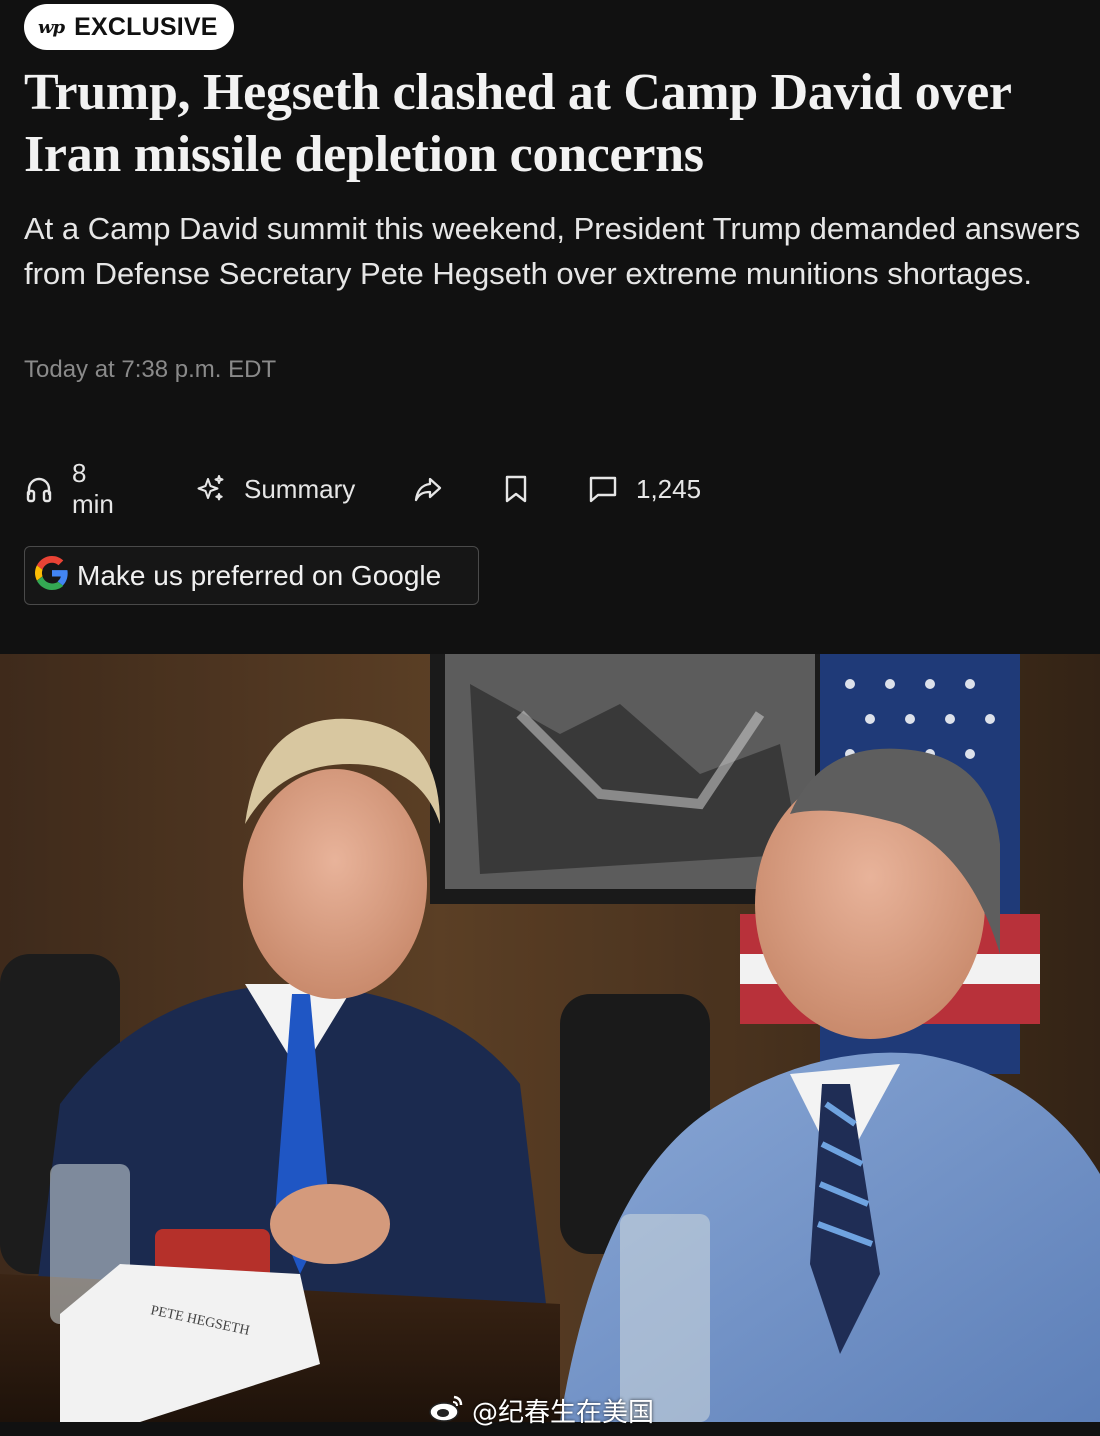 The height and width of the screenshot is (1436, 1100). Describe the element at coordinates (669, 488) in the screenshot. I see `comments-count: 1,245` at that location.